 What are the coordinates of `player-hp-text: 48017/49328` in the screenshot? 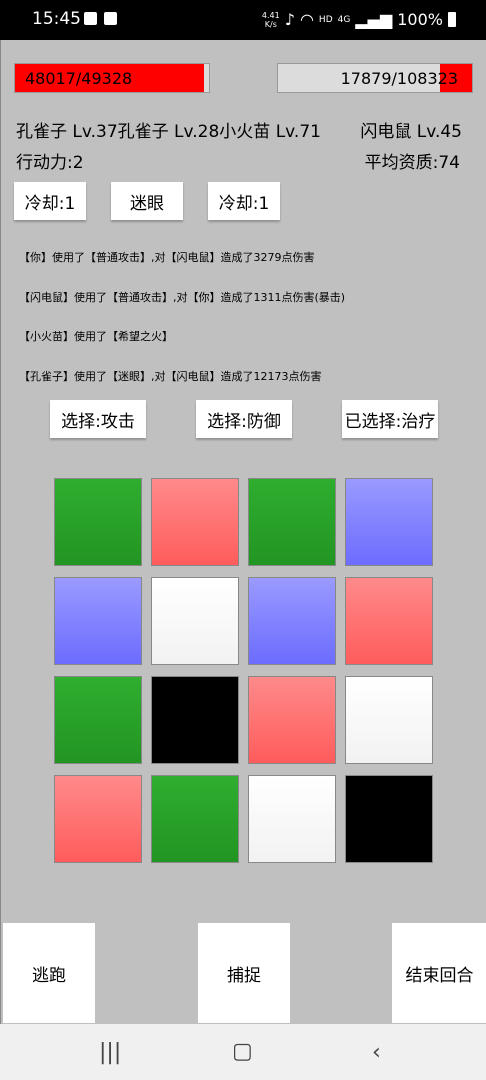 It's located at (79, 78).